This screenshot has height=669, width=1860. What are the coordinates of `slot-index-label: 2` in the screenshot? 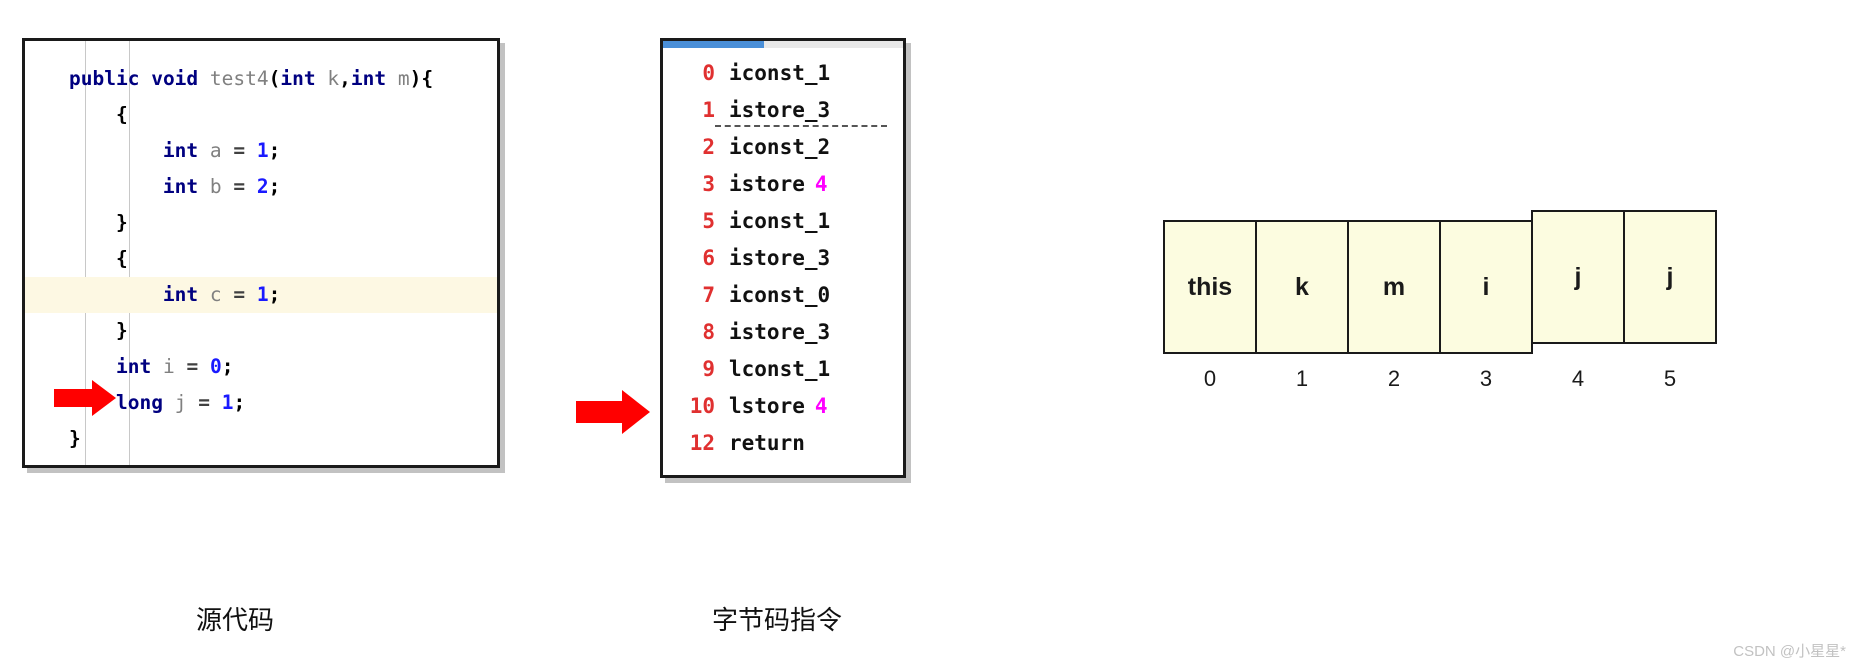 It's located at (1394, 378).